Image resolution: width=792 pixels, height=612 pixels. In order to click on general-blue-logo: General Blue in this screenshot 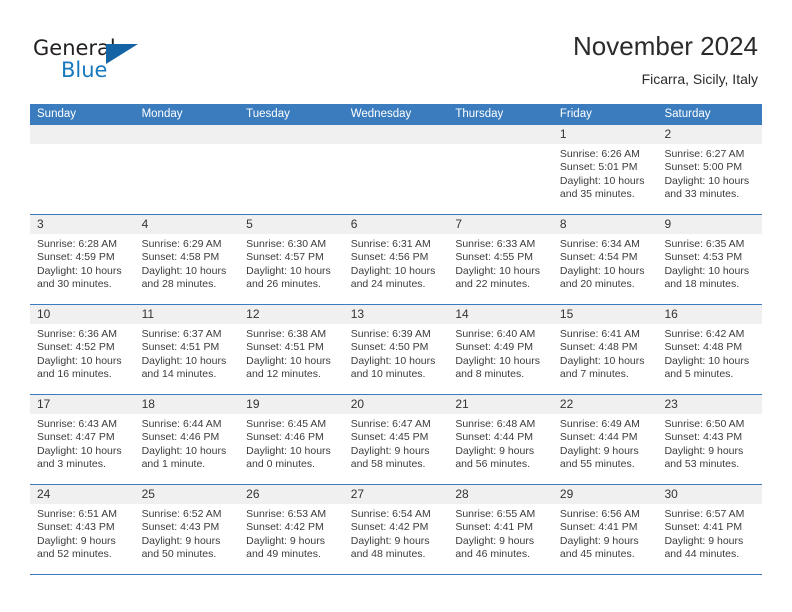, I will do `click(118, 62)`.